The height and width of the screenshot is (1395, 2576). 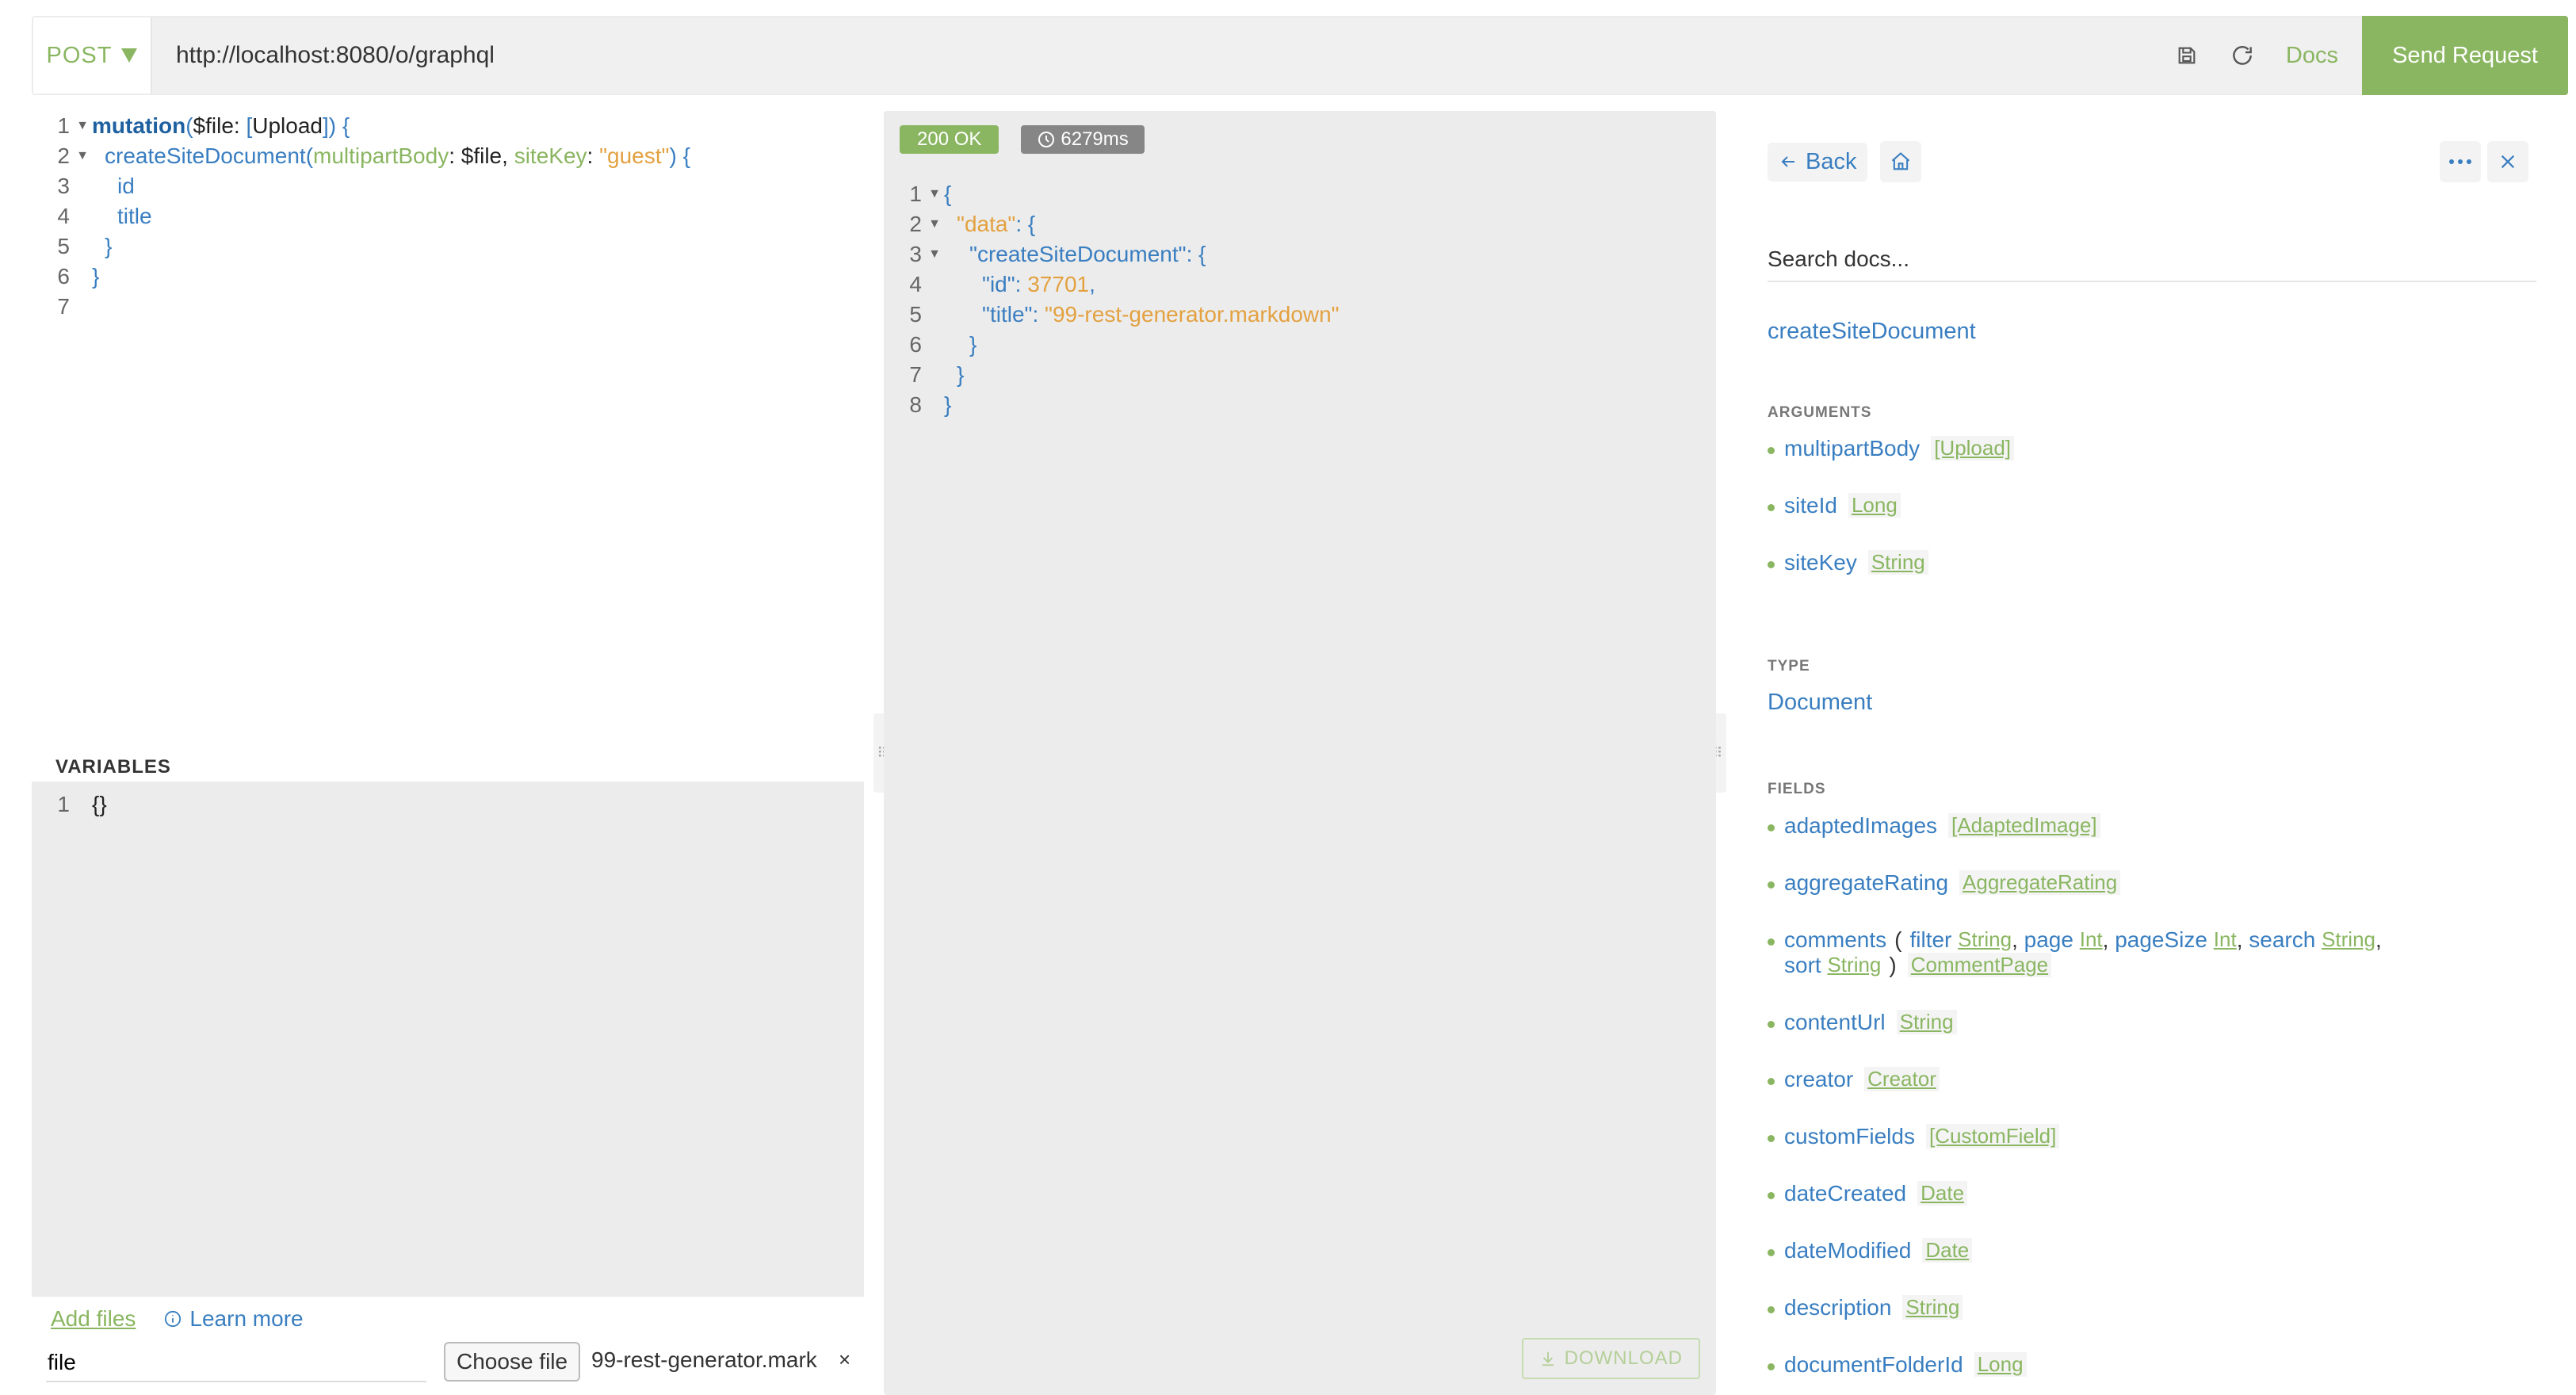 I want to click on line-number: 6, so click(x=63, y=276).